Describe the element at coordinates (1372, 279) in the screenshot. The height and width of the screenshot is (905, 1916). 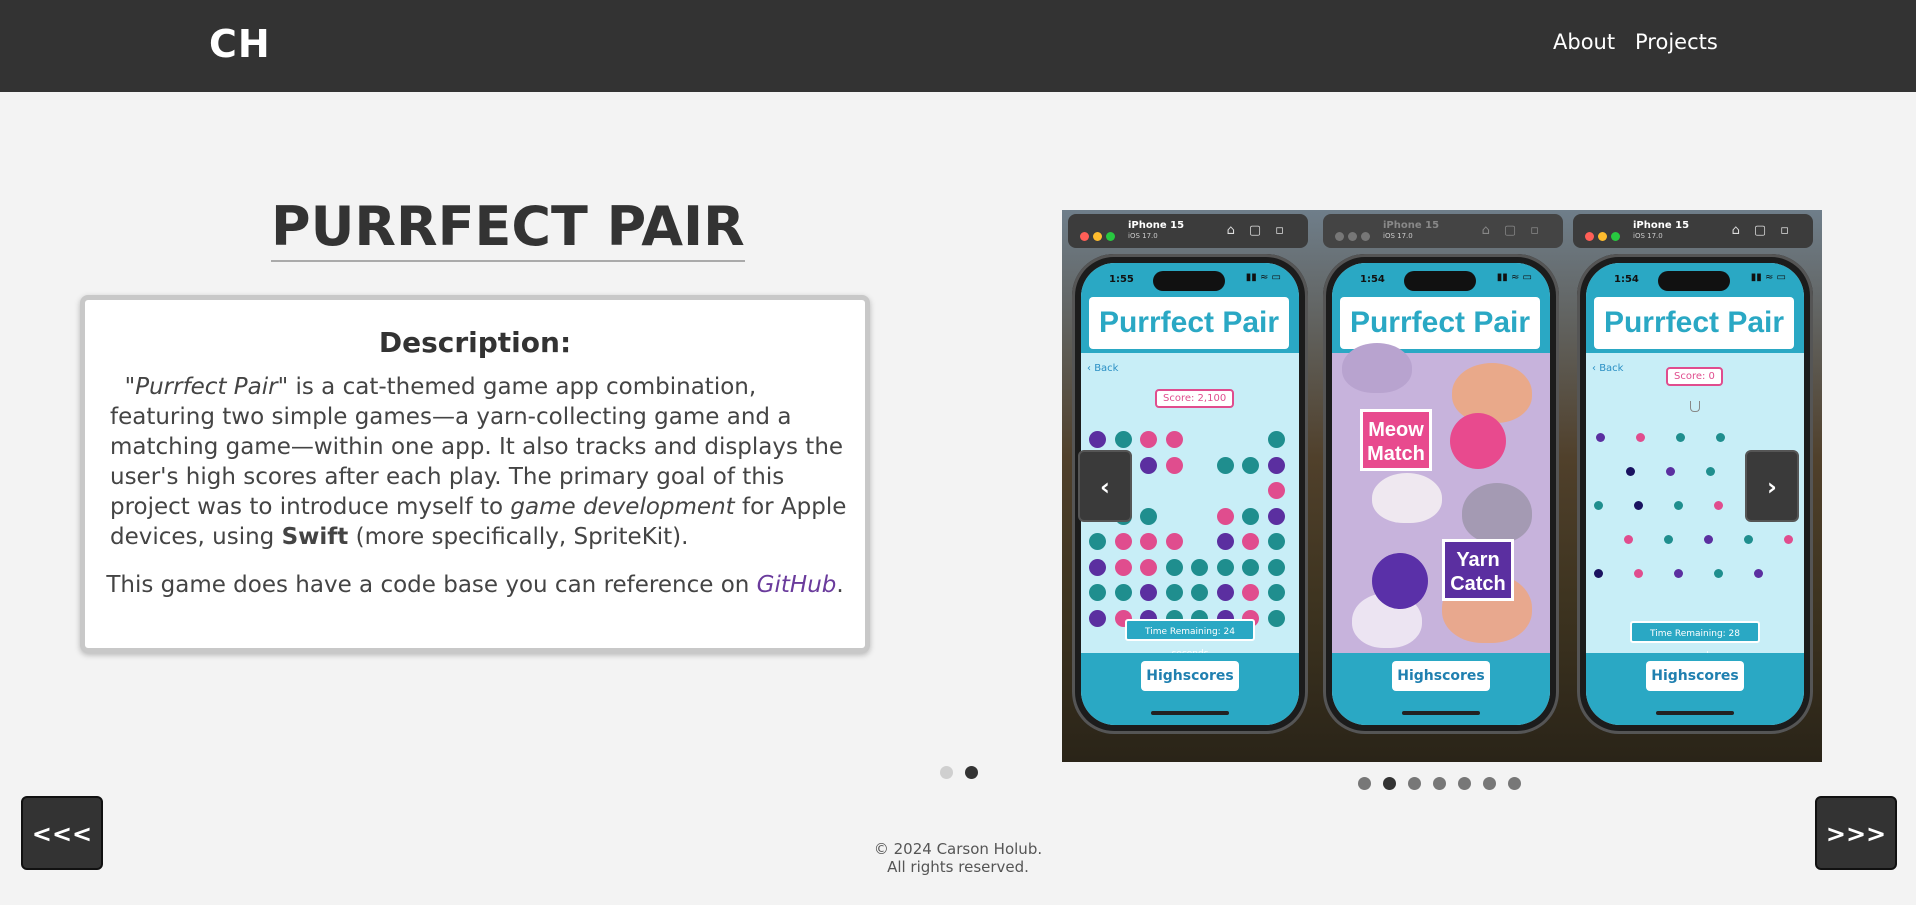
I see `status-time: 1:54` at that location.